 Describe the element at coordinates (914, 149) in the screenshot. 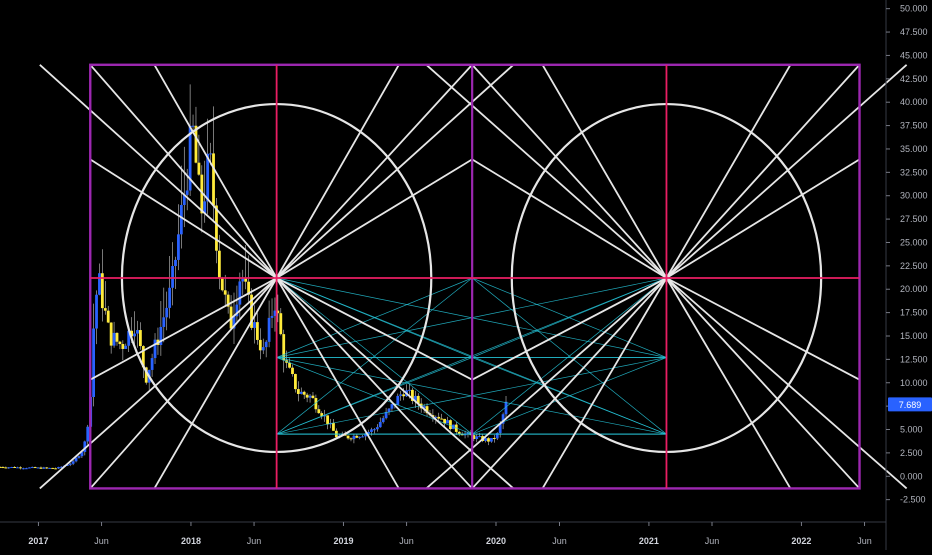

I see `y-tick-label: 35.000` at that location.